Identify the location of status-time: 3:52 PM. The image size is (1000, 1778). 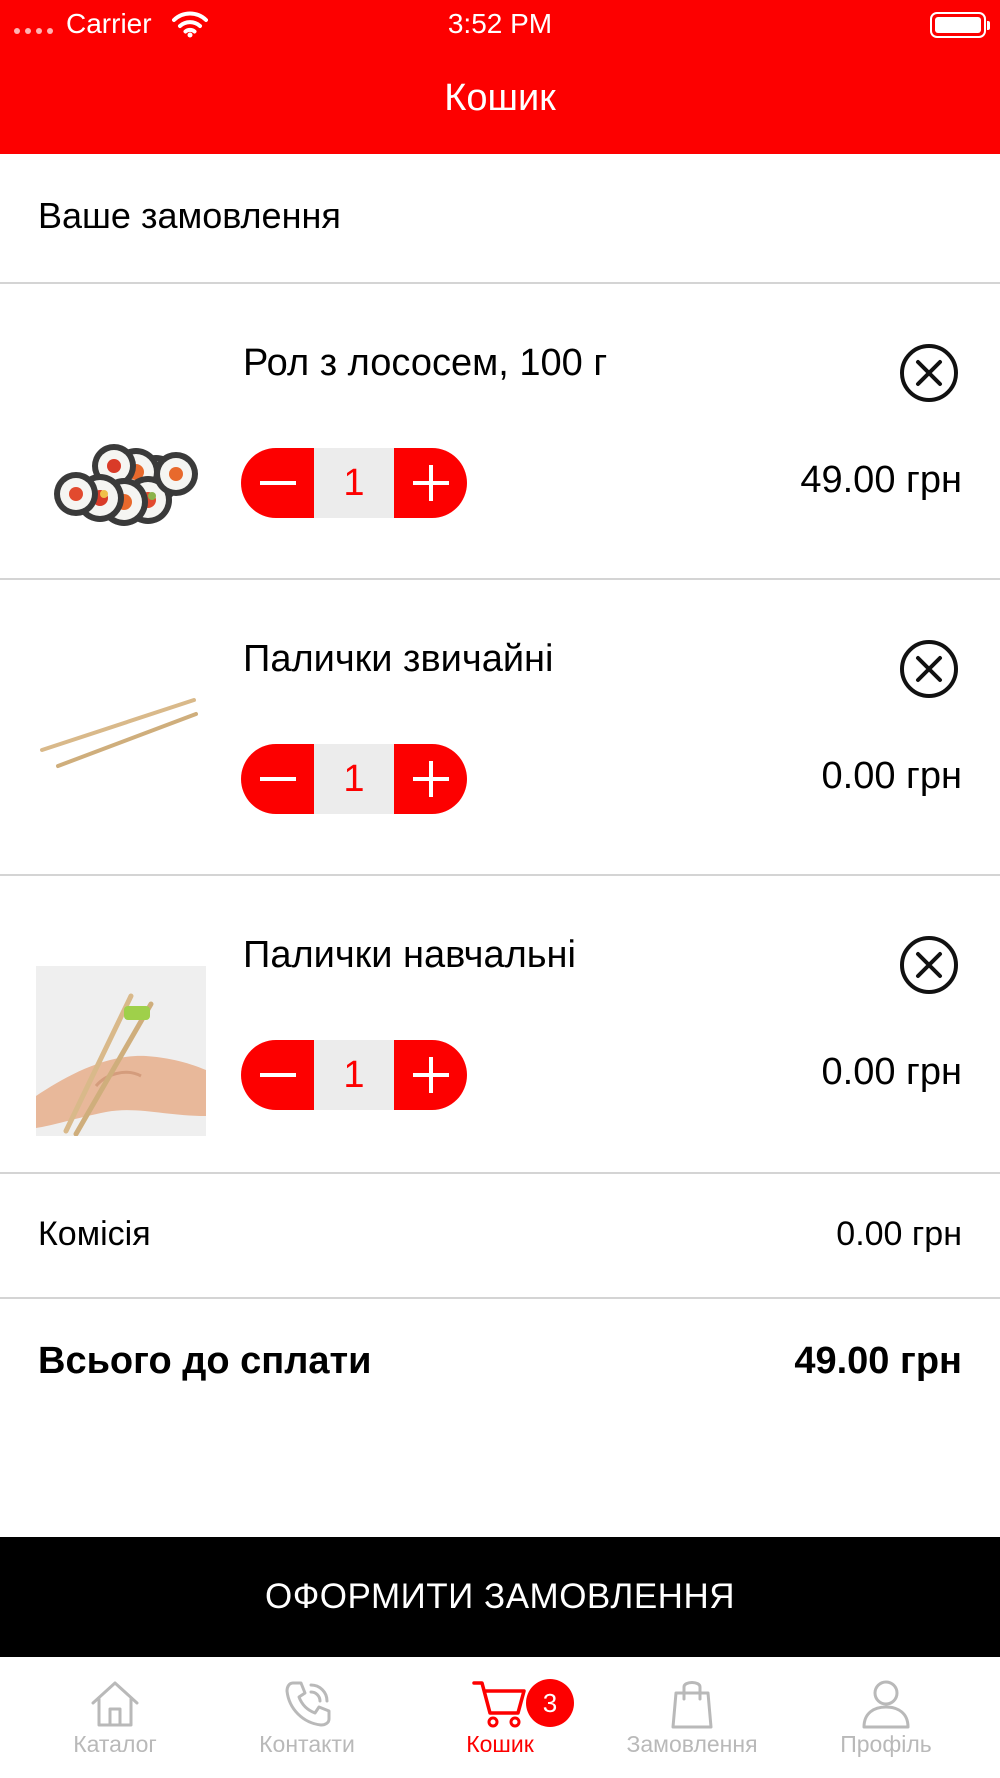
(500, 23).